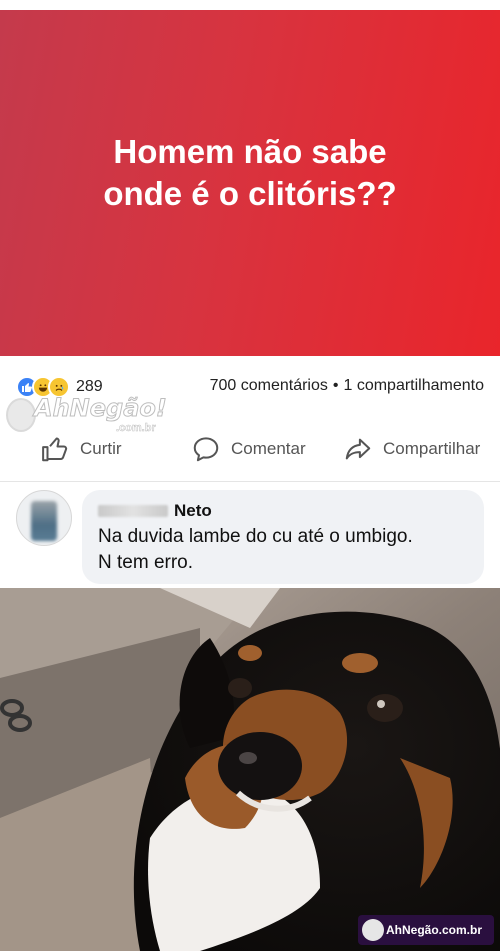 Image resolution: width=500 pixels, height=951 pixels. Describe the element at coordinates (250, 172) in the screenshot. I see `banner-text: Homem não sabe onde é o clitóris??` at that location.